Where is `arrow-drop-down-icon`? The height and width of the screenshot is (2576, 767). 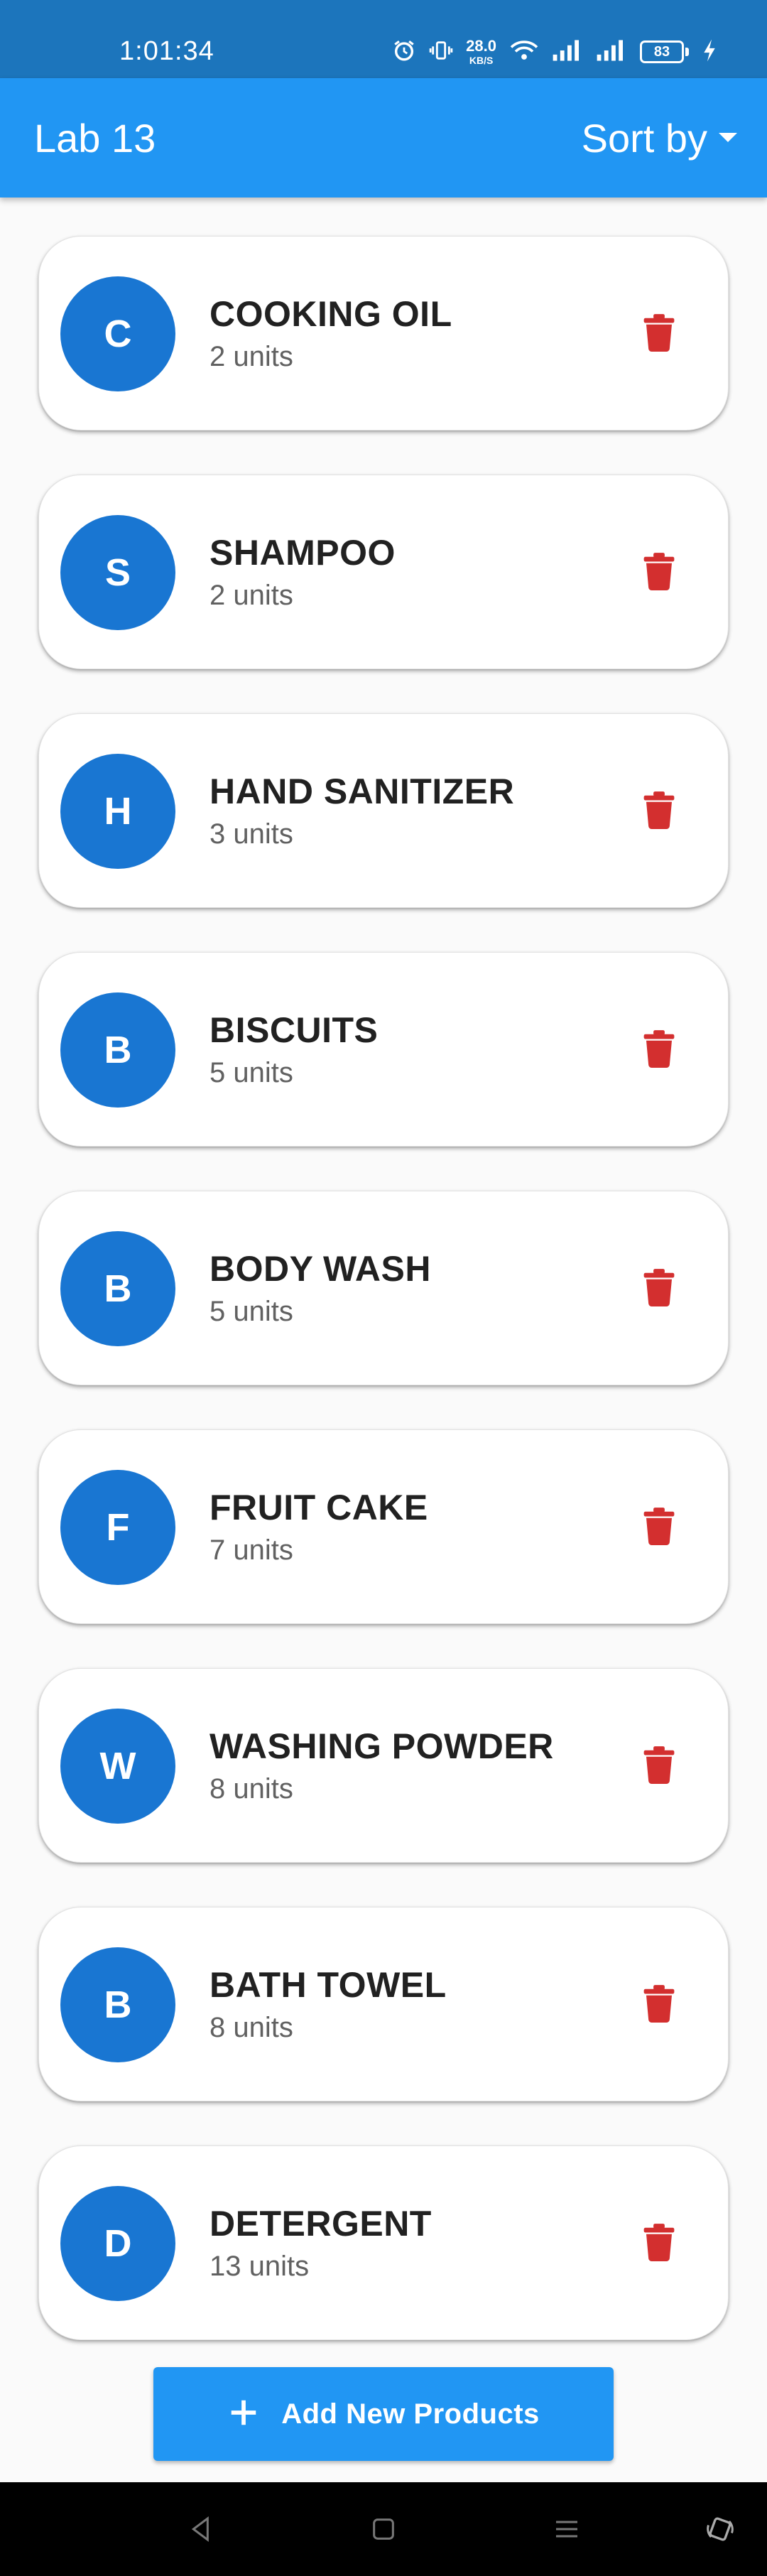
arrow-drop-down-icon is located at coordinates (728, 139).